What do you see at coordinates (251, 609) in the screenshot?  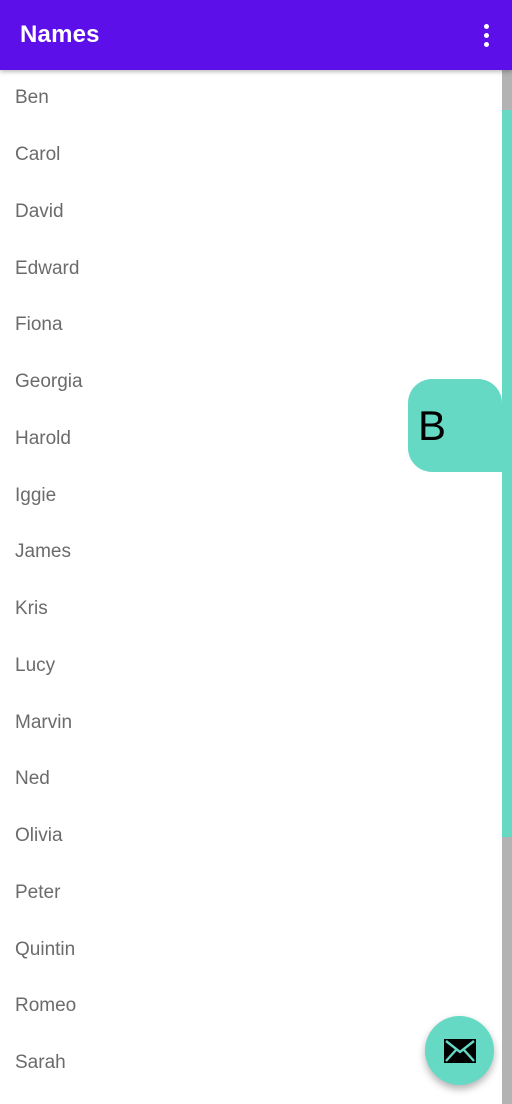 I see `list-item: Kris` at bounding box center [251, 609].